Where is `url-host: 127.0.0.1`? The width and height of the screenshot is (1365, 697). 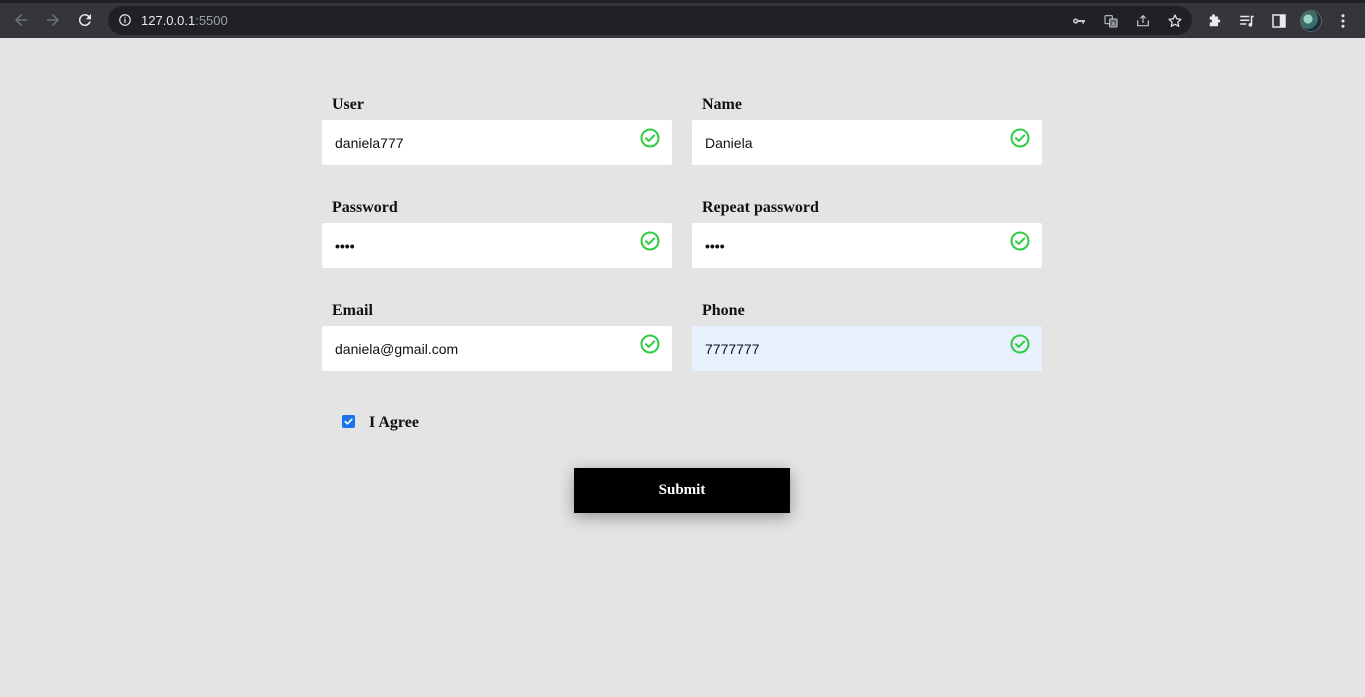 url-host: 127.0.0.1 is located at coordinates (168, 20).